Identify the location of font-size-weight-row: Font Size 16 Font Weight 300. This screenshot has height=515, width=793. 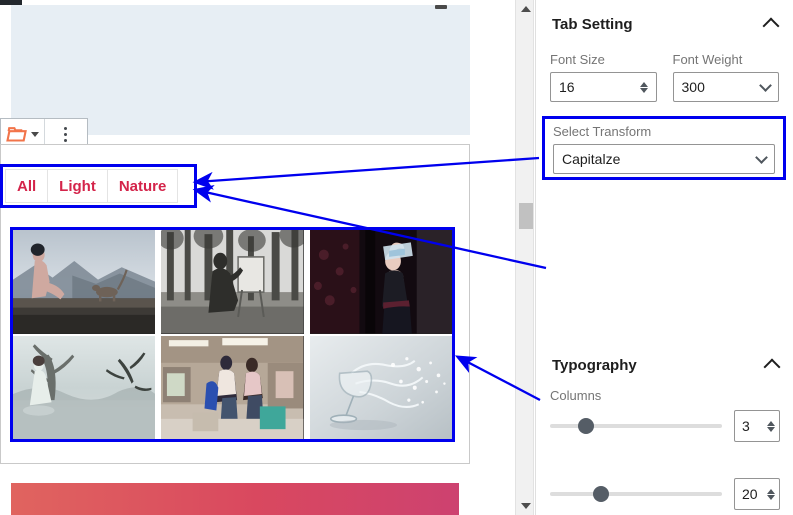
(664, 77).